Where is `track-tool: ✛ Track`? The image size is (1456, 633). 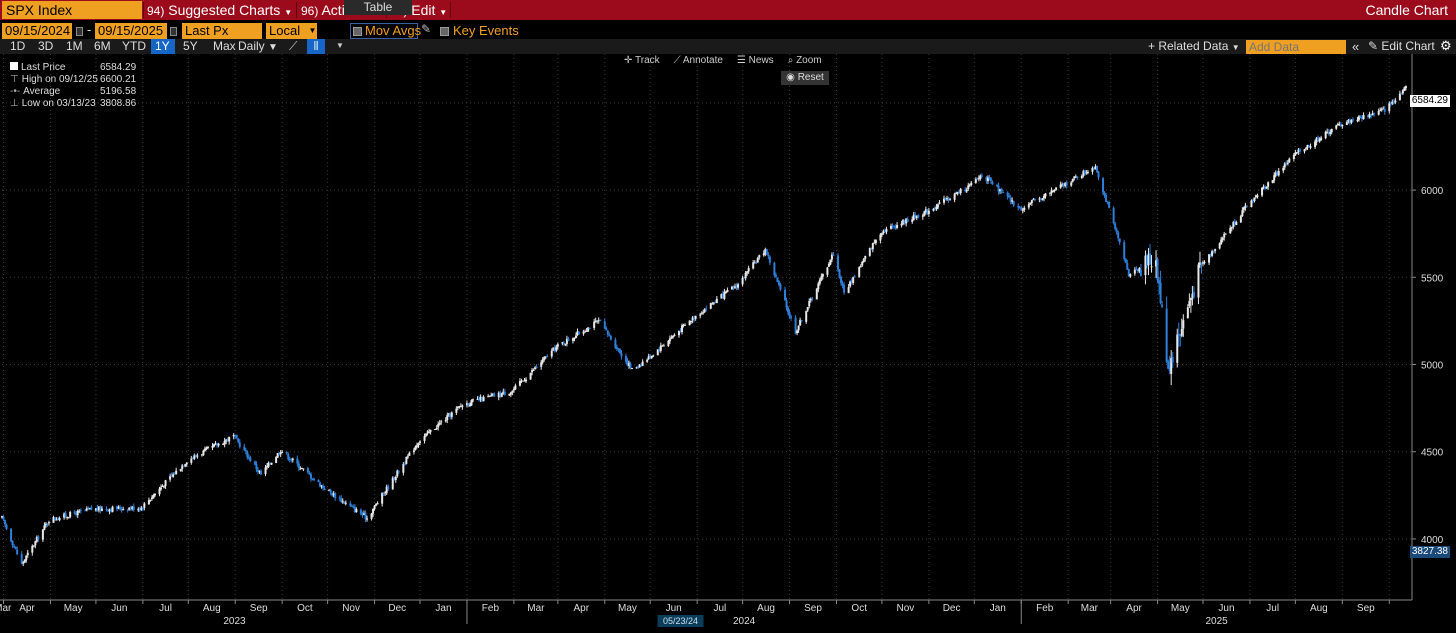 track-tool: ✛ Track is located at coordinates (642, 62).